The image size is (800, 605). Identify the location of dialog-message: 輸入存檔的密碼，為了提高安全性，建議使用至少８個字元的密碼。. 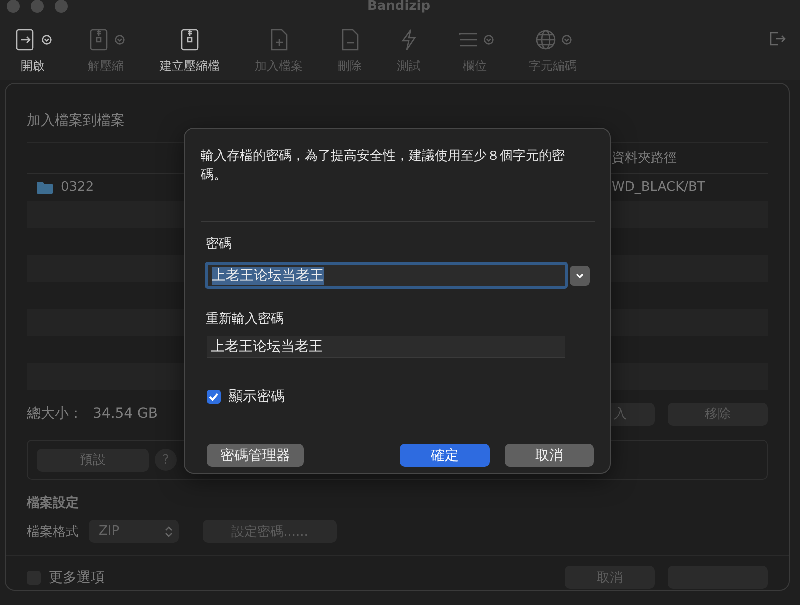
(383, 166).